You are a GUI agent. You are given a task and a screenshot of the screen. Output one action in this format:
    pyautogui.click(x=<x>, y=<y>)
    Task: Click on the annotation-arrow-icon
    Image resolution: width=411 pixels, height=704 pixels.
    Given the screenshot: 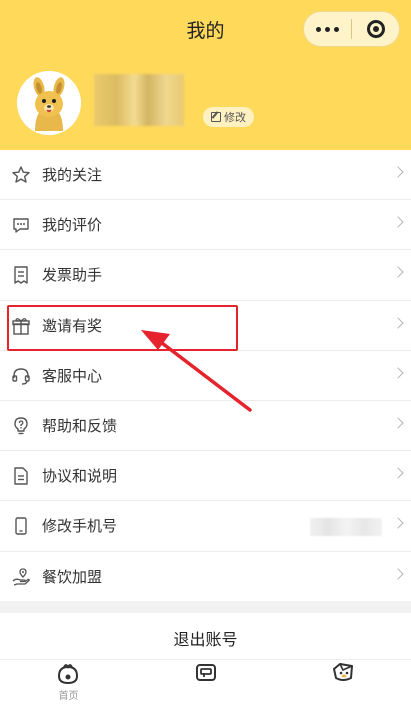 What is the action you would take?
    pyautogui.click(x=196, y=371)
    